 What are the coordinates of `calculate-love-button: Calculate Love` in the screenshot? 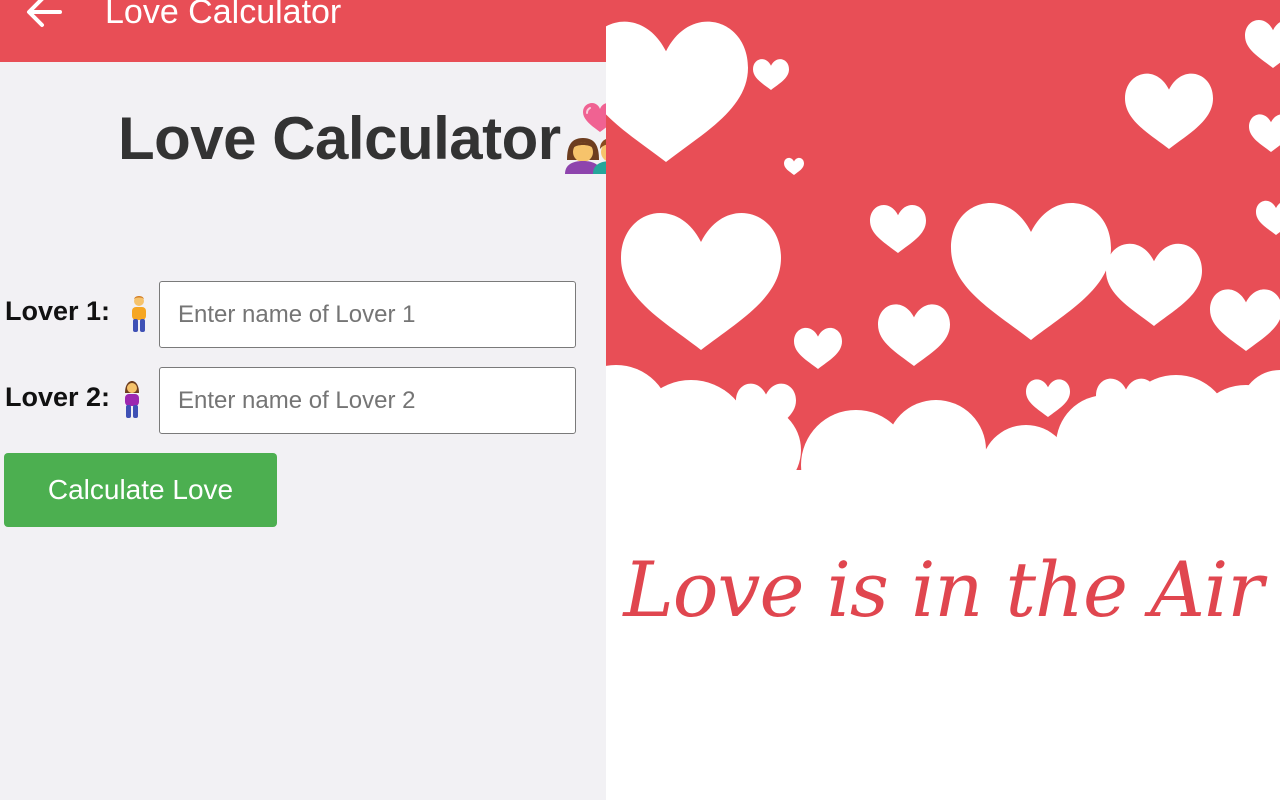 It's located at (140, 490).